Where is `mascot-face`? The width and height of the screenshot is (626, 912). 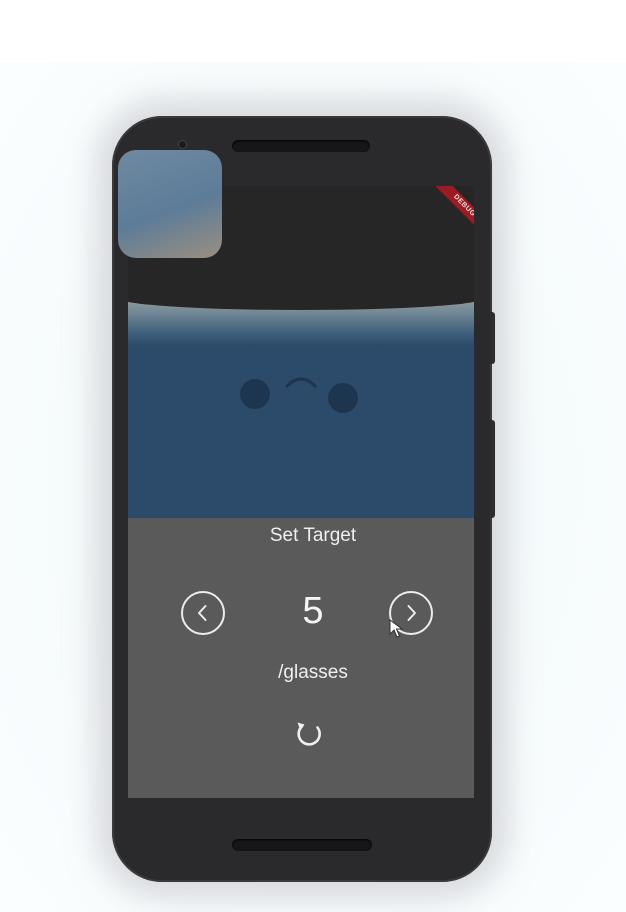 mascot-face is located at coordinates (170, 204).